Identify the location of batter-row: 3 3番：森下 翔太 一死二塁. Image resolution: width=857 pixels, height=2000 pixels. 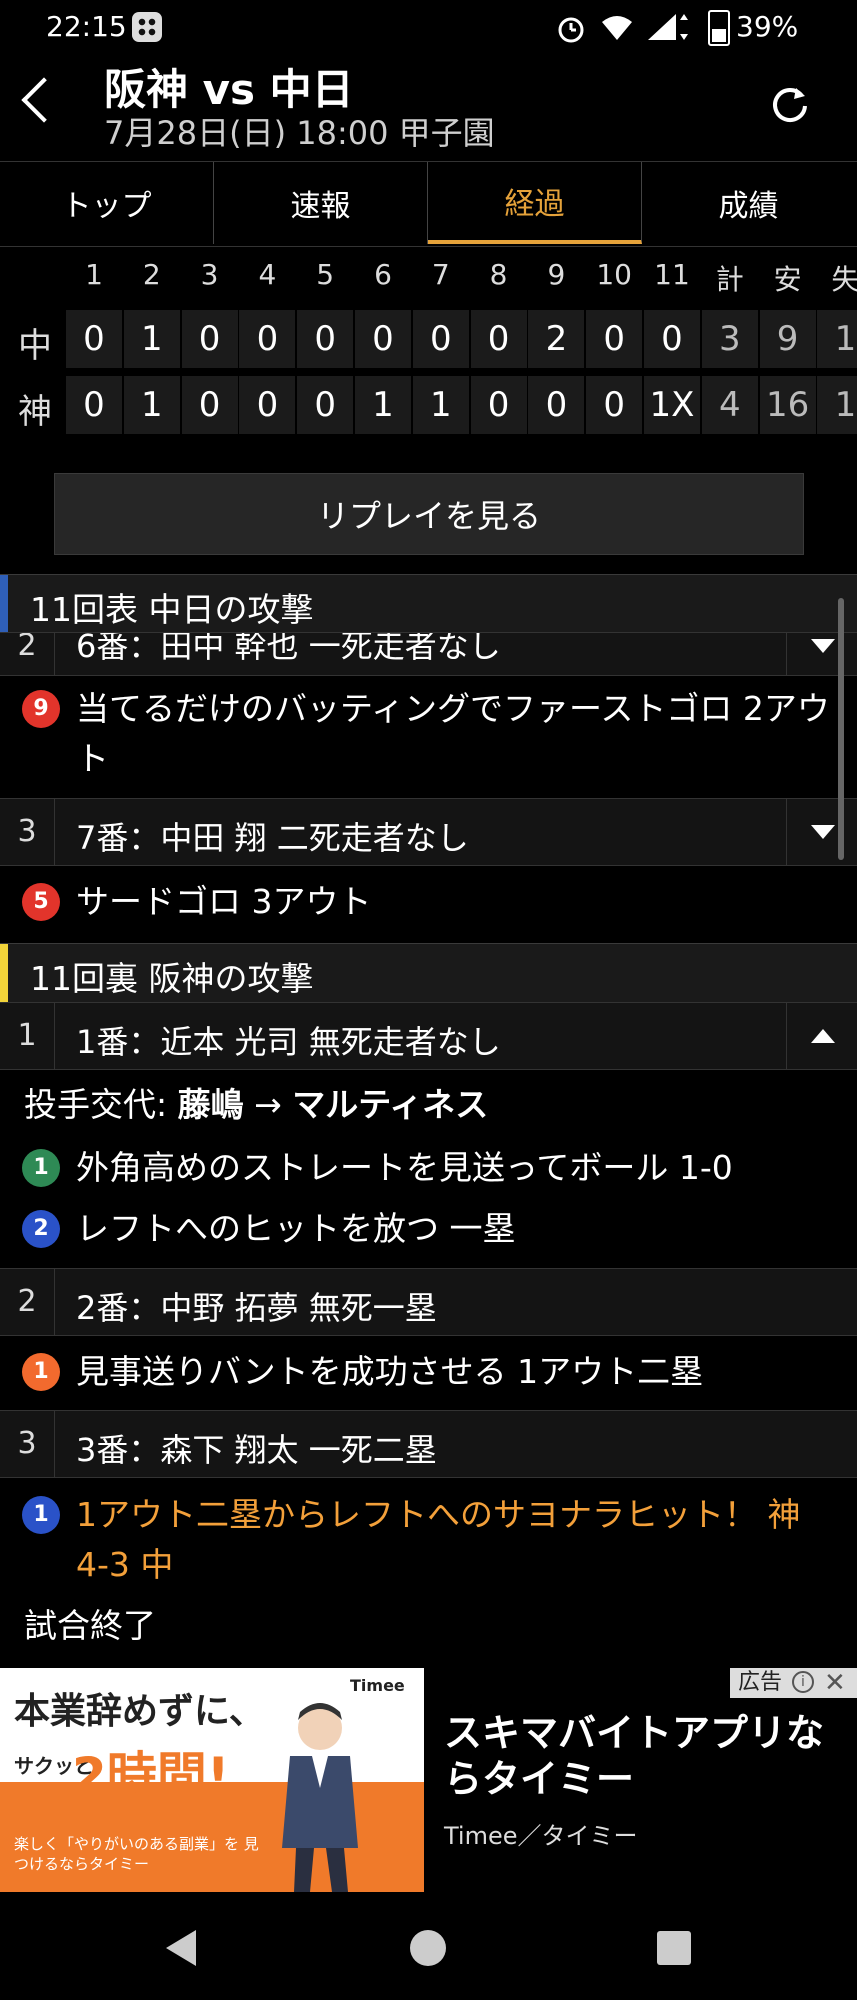
(428, 1444).